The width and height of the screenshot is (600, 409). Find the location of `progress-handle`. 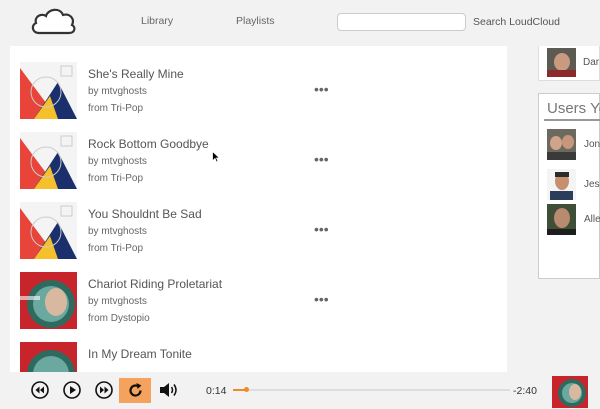

progress-handle is located at coordinates (247, 389).